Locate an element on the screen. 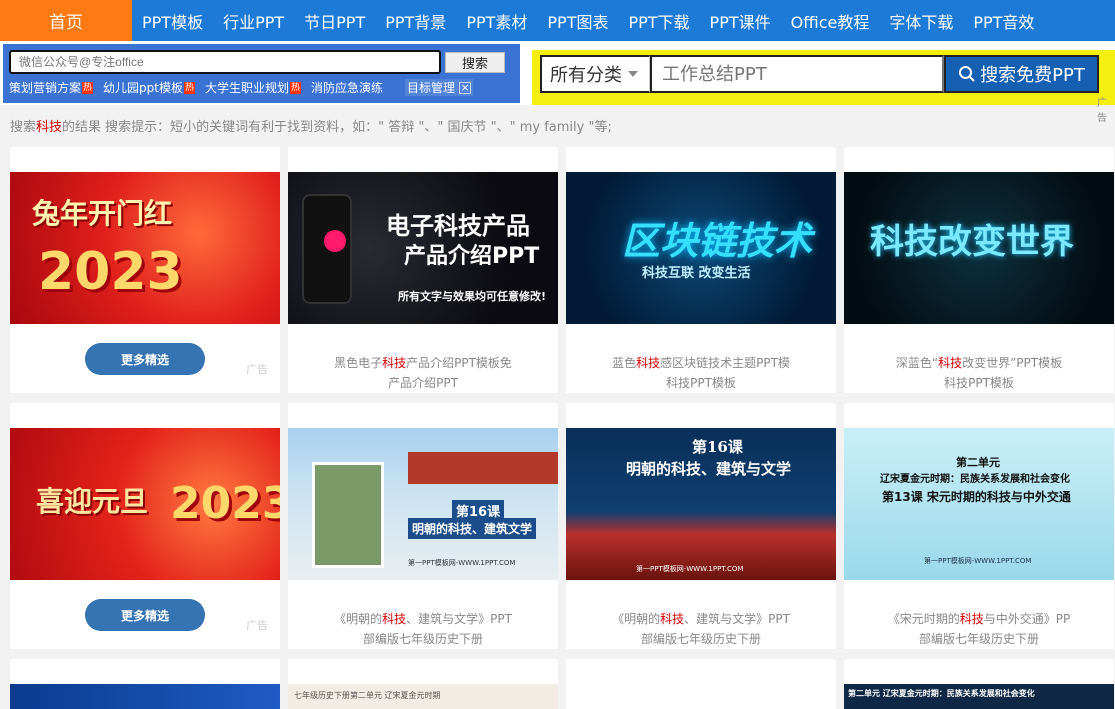  template-card: 第二单元 辽宋夏金元时期：民族关系发展和社会变化 is located at coordinates (979, 684).